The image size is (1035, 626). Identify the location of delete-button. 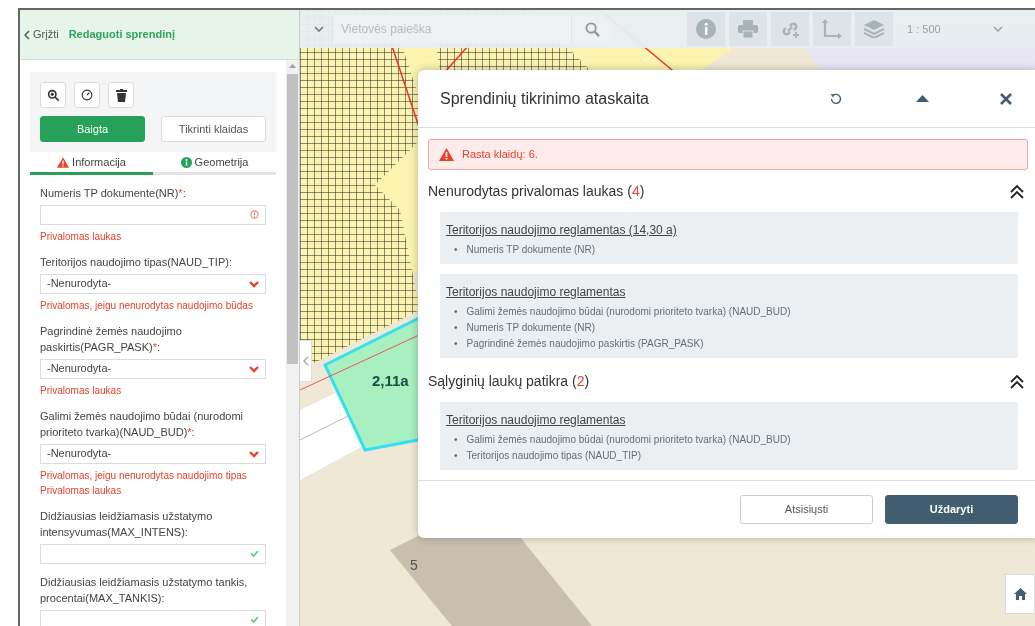
(121, 95).